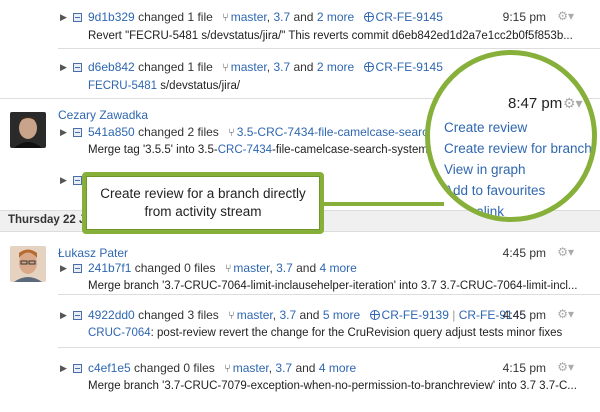 The height and width of the screenshot is (412, 600). What do you see at coordinates (111, 17) in the screenshot?
I see `commit-hash-link: 9d1b329` at bounding box center [111, 17].